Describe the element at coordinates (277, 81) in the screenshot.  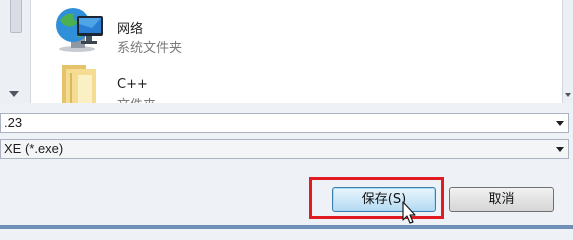
I see `list-item-cpp: C++ 文件夹` at that location.